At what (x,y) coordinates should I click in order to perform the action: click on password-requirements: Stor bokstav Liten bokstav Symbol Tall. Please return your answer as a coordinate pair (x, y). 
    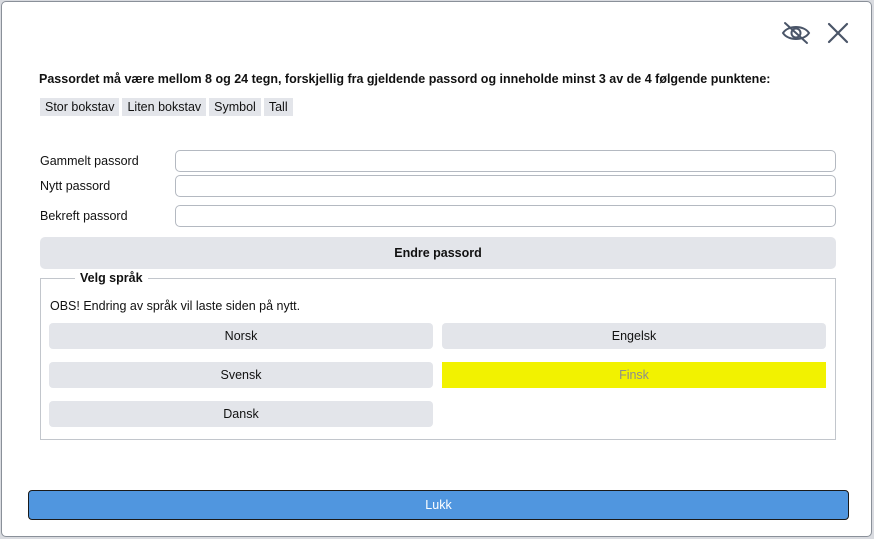
    Looking at the image, I should click on (166, 107).